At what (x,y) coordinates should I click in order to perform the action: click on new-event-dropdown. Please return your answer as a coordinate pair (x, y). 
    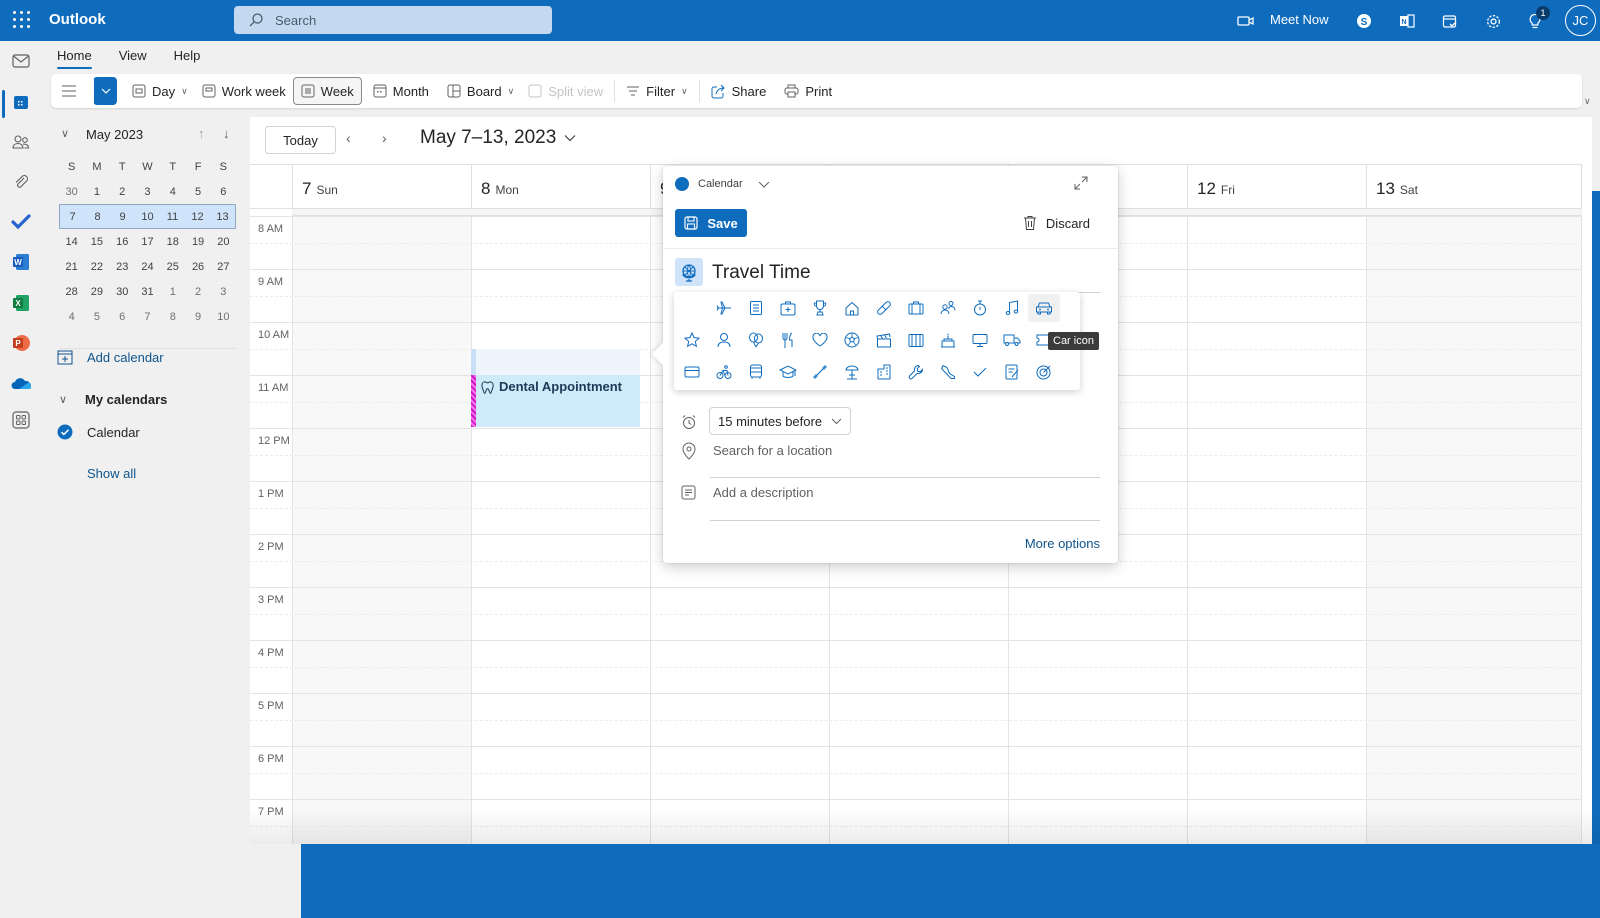
    Looking at the image, I should click on (105, 91).